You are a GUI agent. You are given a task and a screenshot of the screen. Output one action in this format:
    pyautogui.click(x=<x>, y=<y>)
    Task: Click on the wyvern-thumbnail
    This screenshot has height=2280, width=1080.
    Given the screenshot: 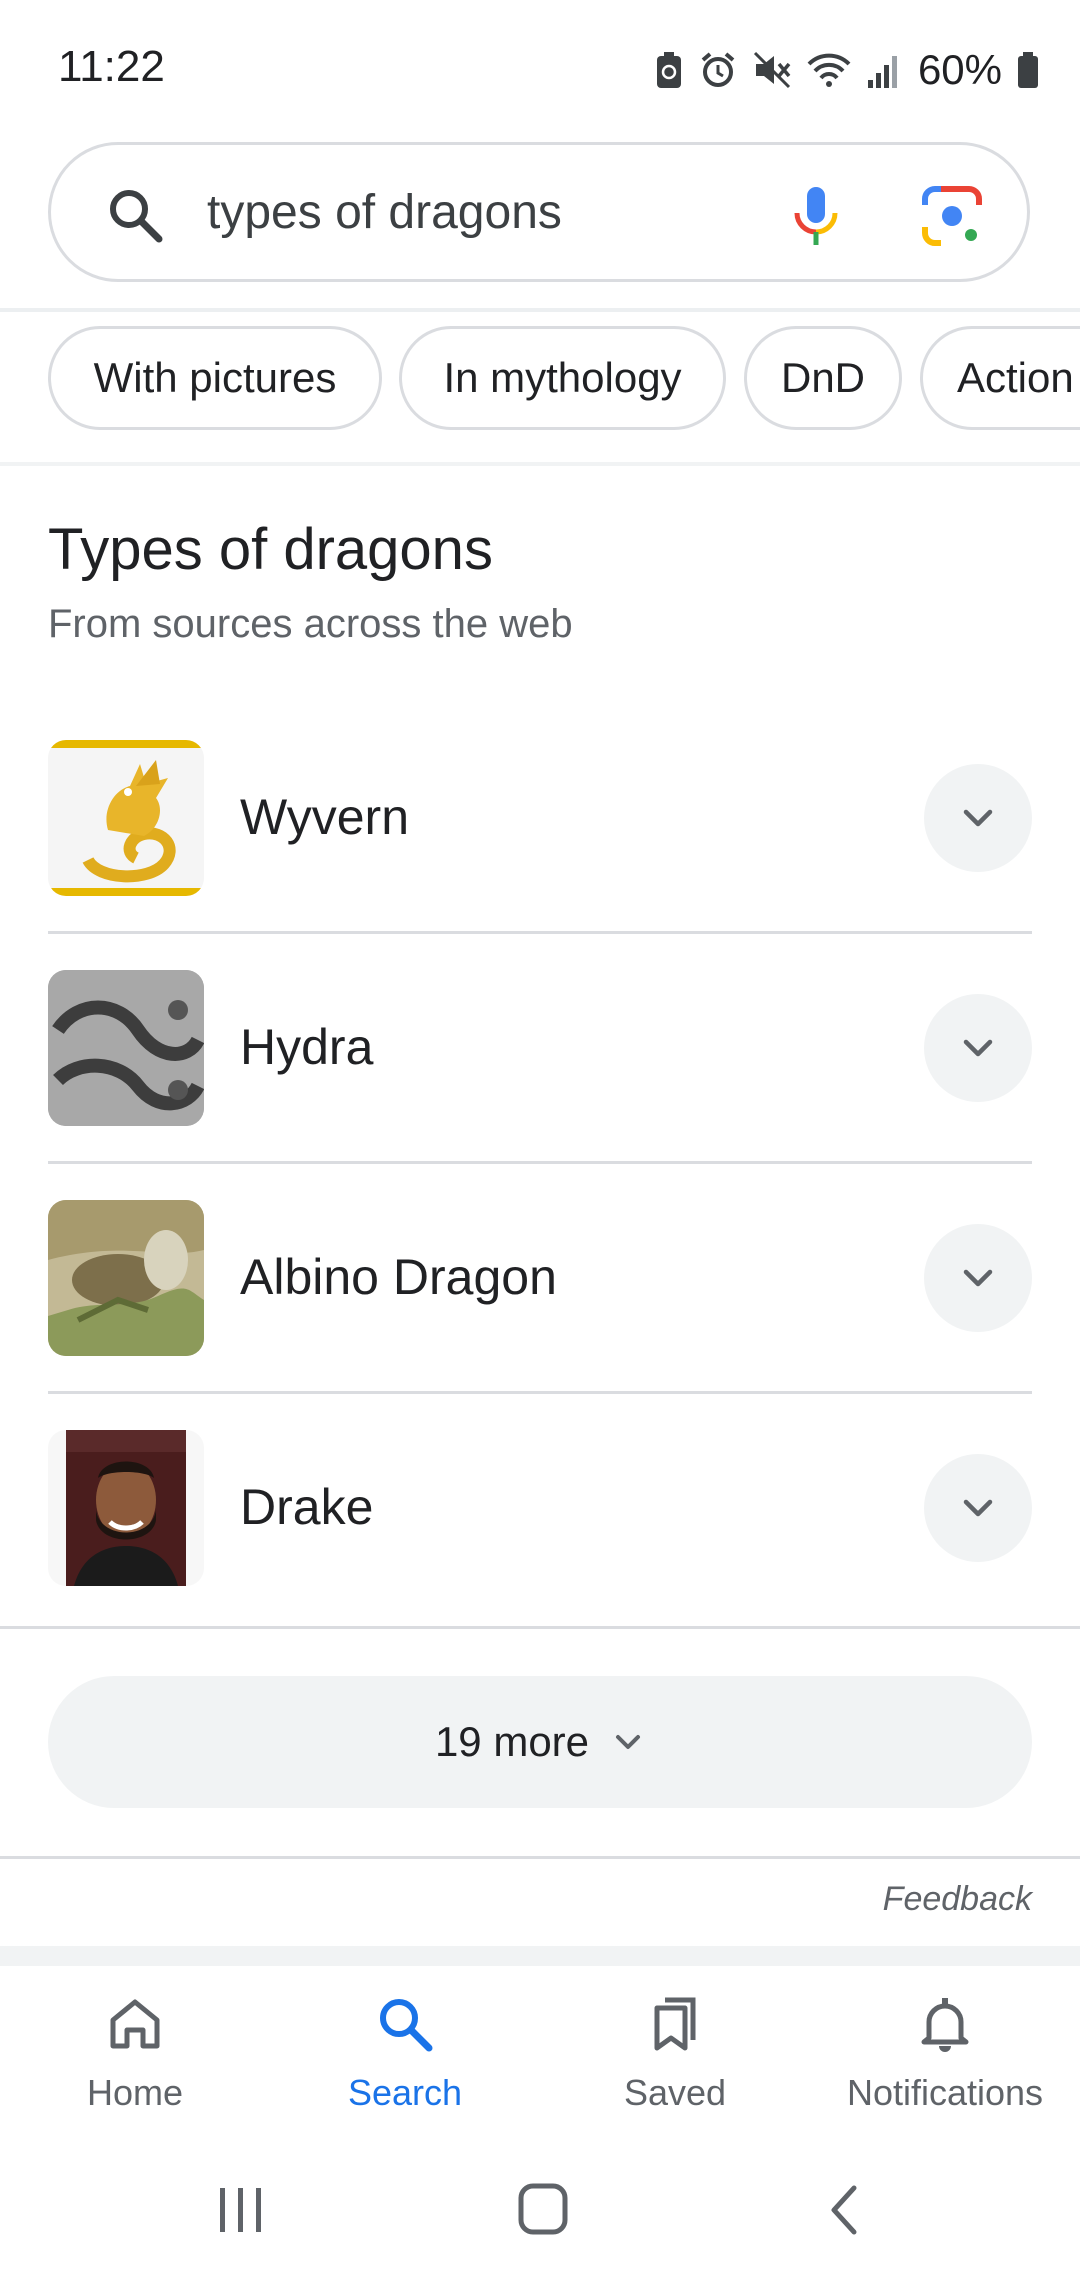 What is the action you would take?
    pyautogui.click(x=126, y=818)
    